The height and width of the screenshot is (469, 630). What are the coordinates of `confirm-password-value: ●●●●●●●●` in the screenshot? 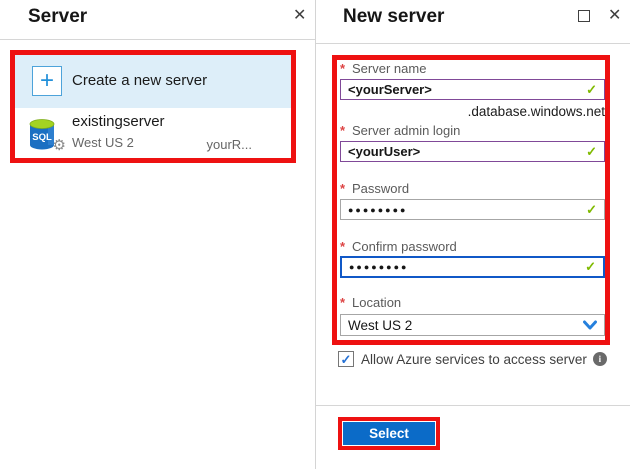 It's located at (379, 267).